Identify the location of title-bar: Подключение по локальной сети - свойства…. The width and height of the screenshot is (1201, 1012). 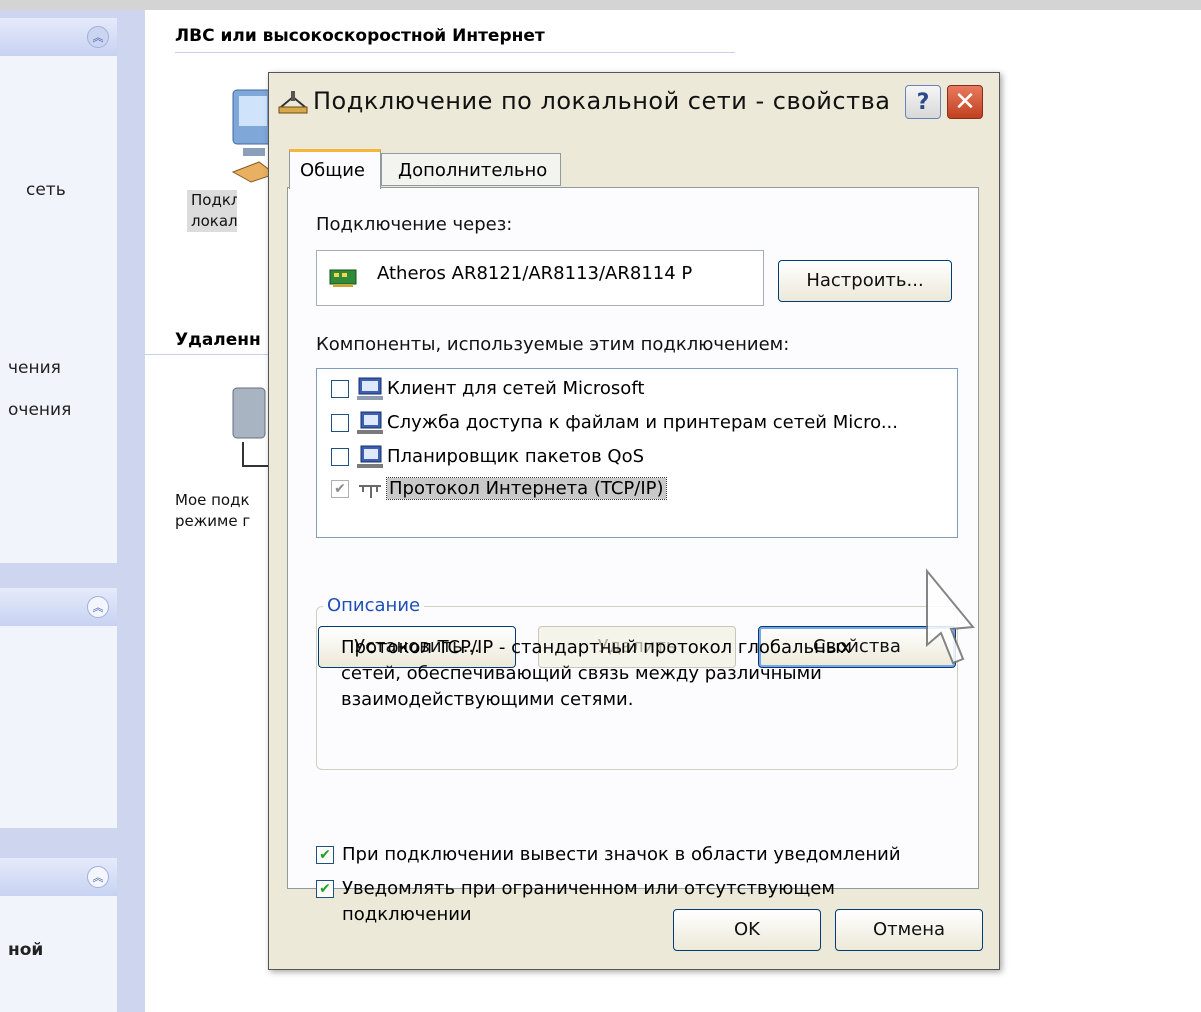
(634, 101).